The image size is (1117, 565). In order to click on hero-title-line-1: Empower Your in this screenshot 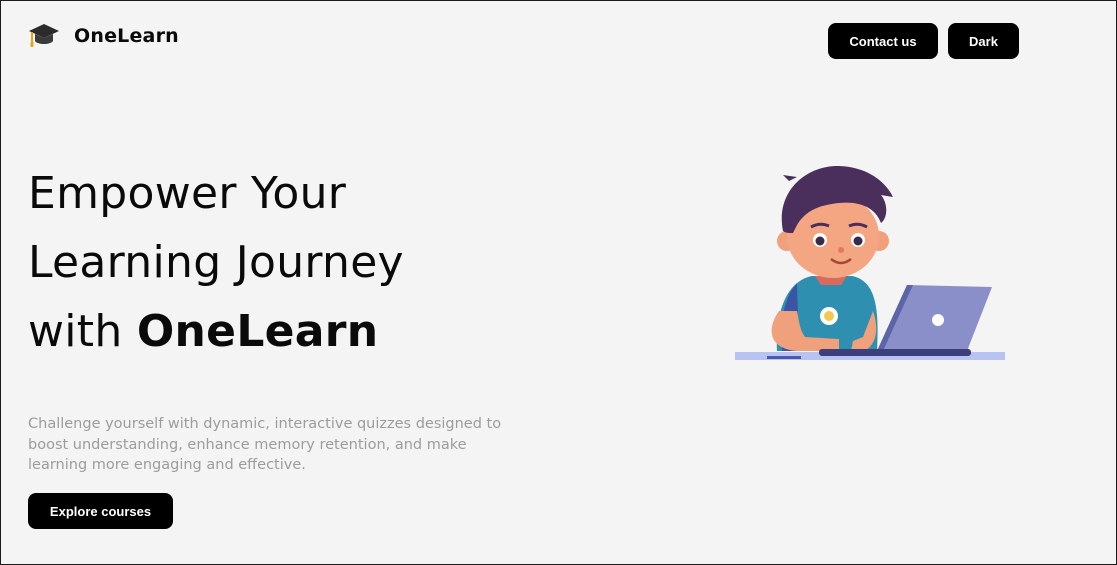, I will do `click(187, 193)`.